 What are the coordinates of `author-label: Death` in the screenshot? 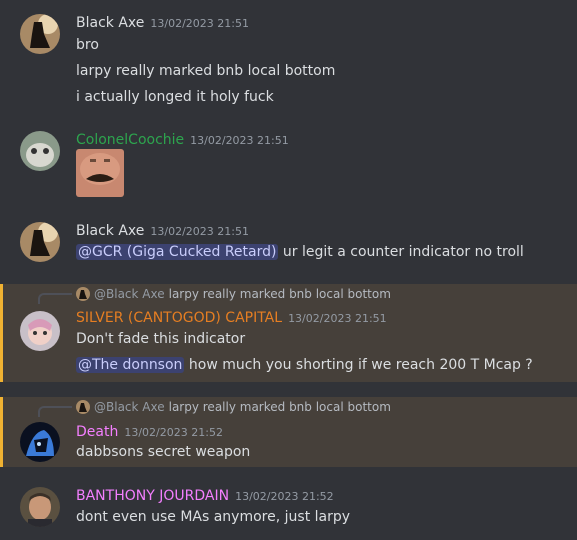 It's located at (97, 432).